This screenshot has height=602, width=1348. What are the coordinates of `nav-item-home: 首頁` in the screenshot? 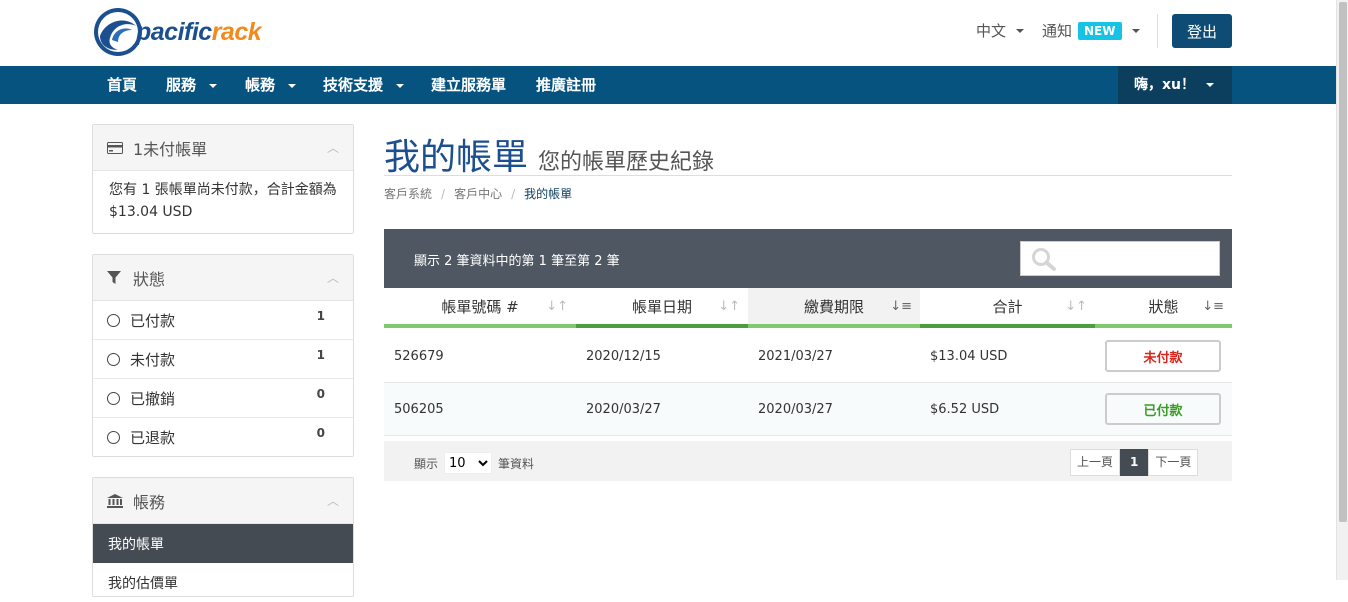 It's located at (122, 85).